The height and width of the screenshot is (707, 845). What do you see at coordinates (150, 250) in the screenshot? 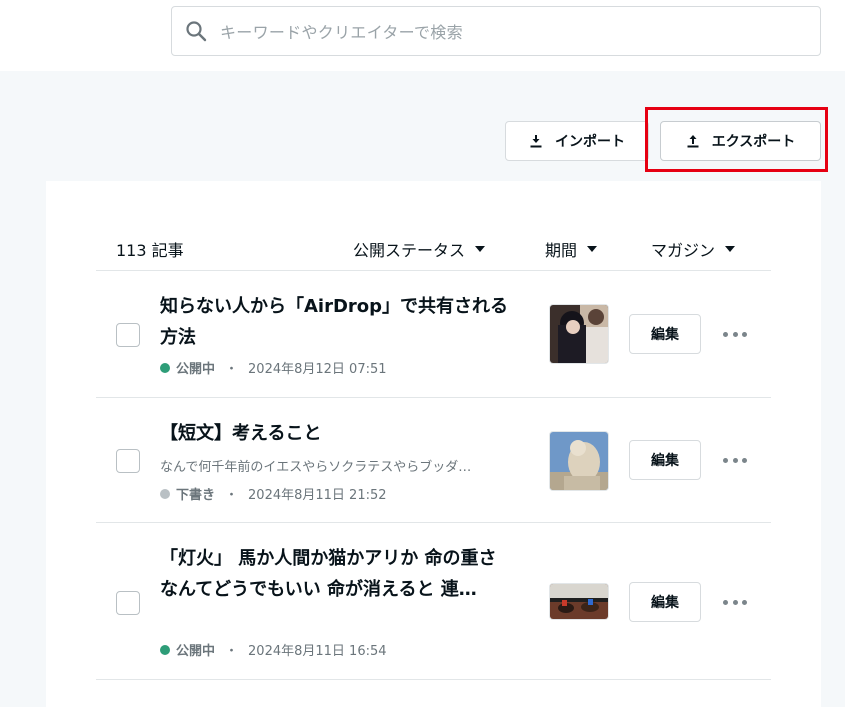
I see `article-count: 113 記事` at bounding box center [150, 250].